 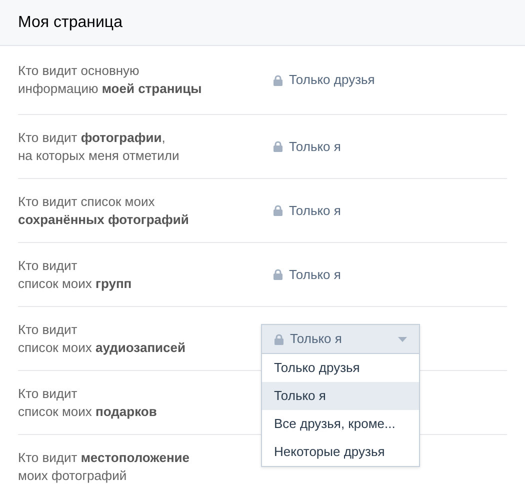 I want to click on dropdown-value: Только я, so click(x=316, y=339).